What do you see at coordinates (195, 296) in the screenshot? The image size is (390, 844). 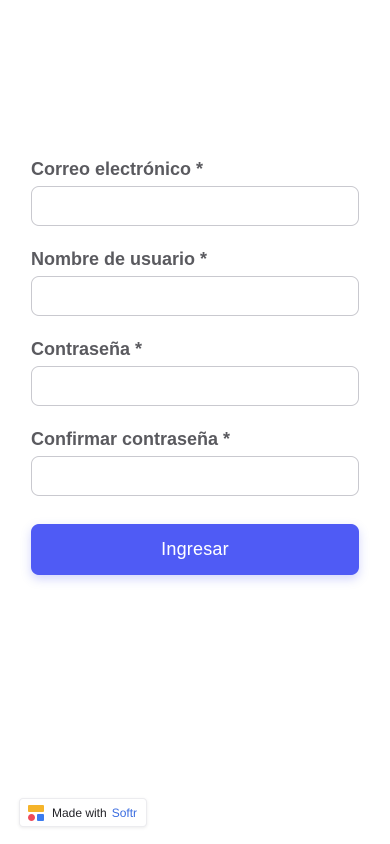 I see `username-input` at bounding box center [195, 296].